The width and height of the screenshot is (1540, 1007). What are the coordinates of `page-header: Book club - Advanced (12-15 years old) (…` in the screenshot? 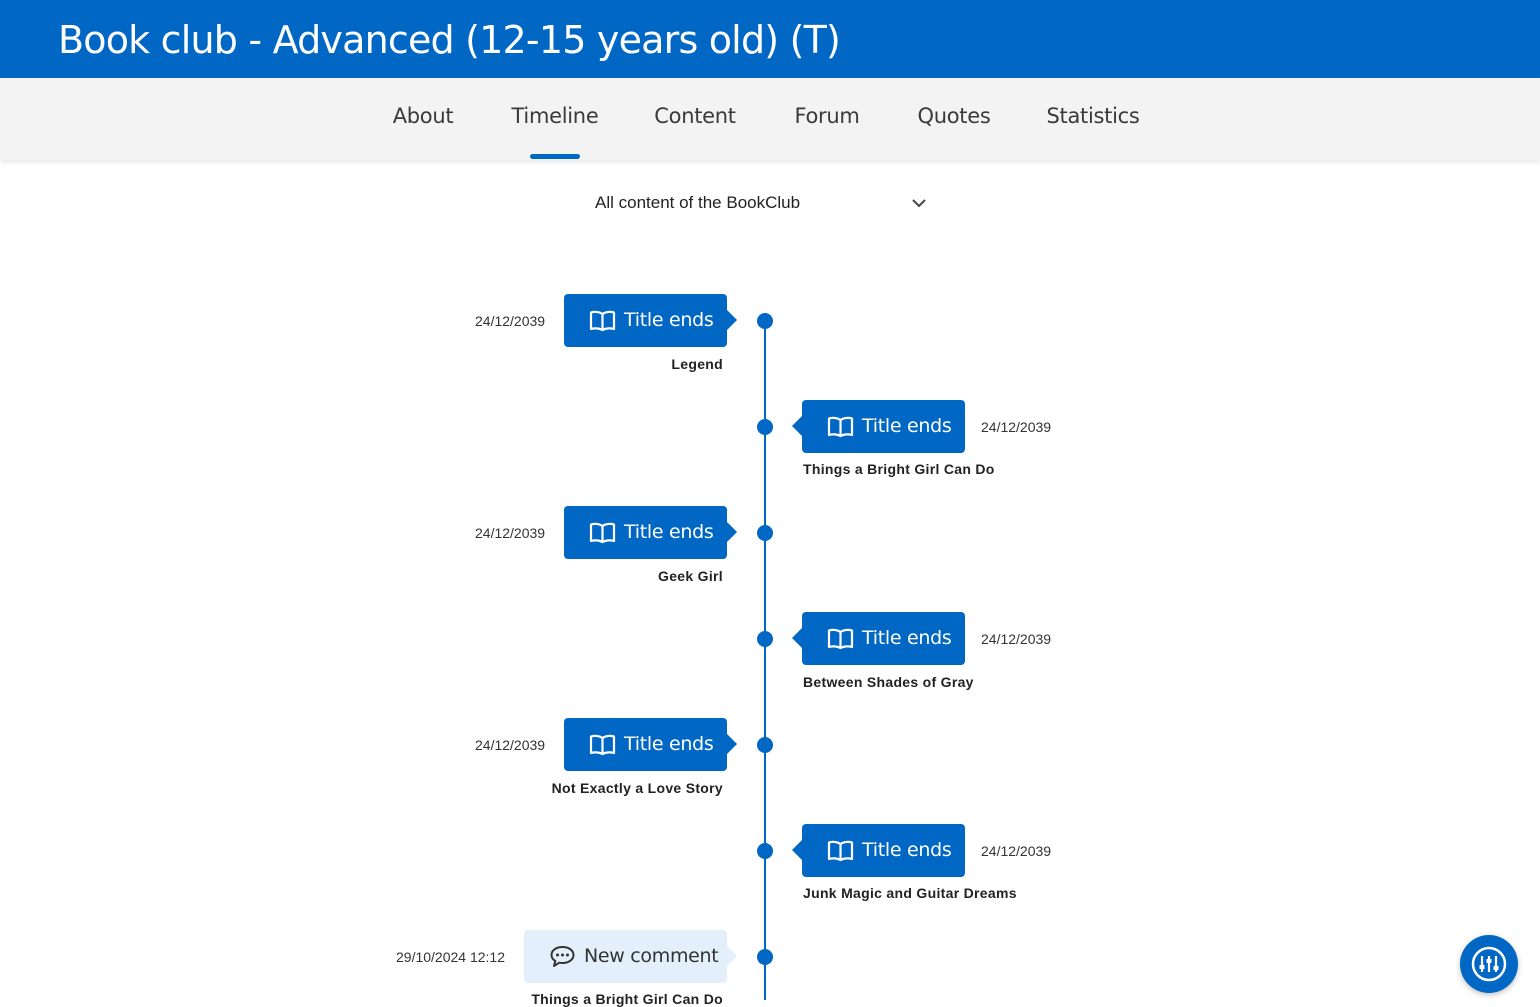 It's located at (770, 39).